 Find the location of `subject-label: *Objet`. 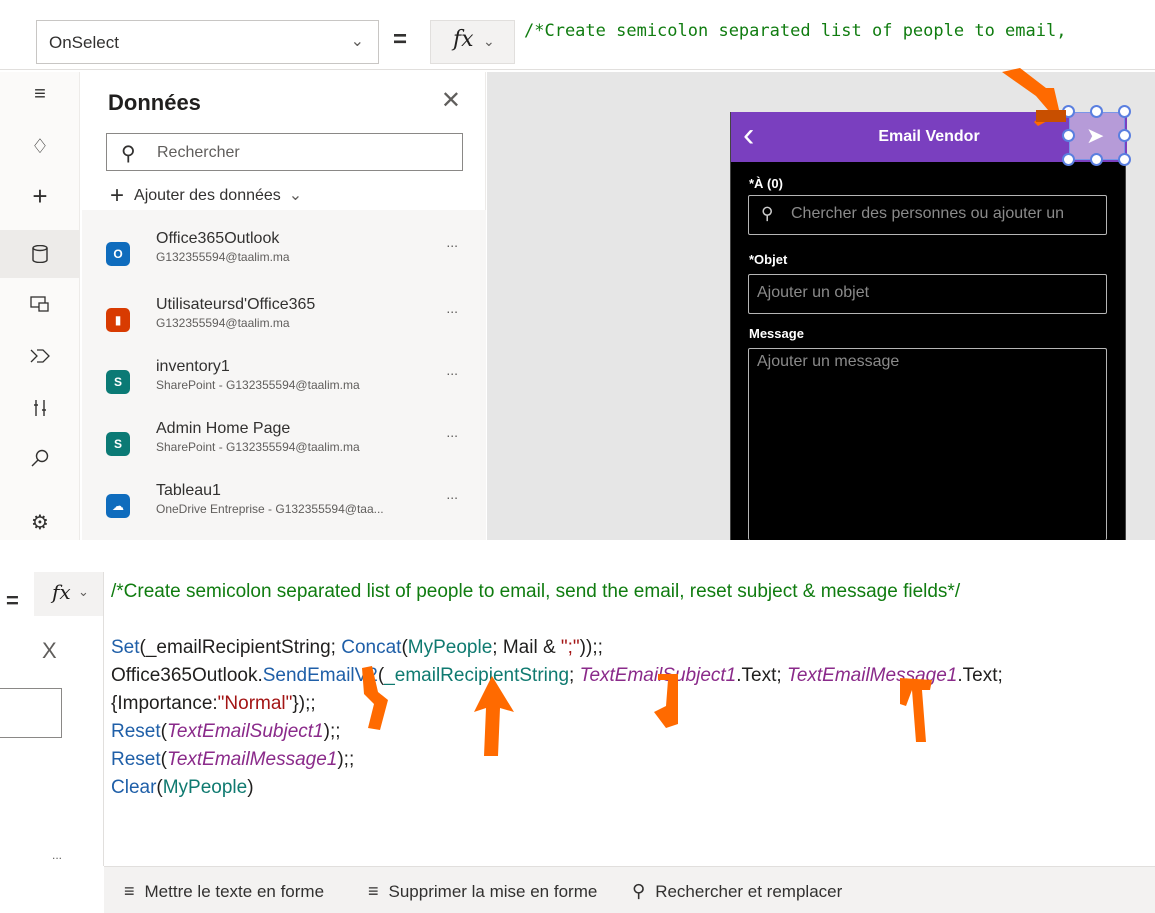

subject-label: *Objet is located at coordinates (768, 259).